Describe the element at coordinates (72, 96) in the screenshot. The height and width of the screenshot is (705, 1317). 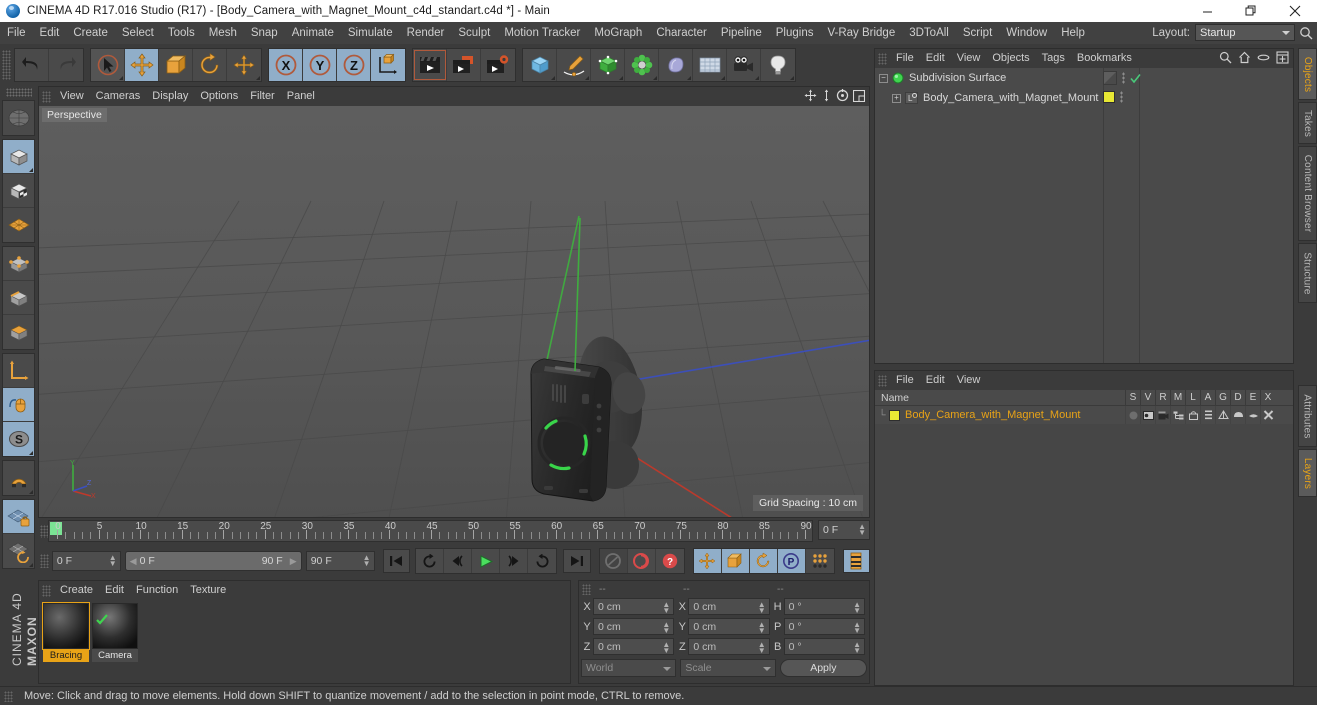
I see `viewport-menu-view: View` at that location.